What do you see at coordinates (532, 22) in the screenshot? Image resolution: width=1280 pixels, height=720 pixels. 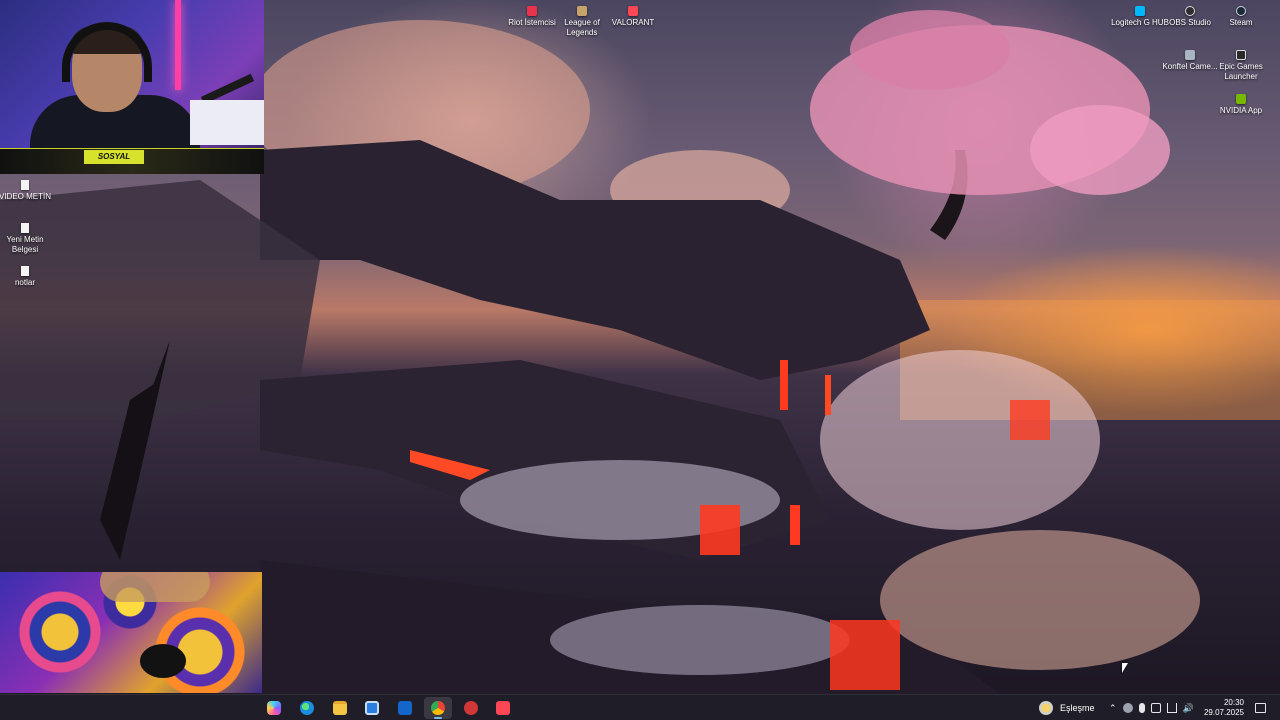 I see `desktop-icon-label: Riot İstemcisi` at bounding box center [532, 22].